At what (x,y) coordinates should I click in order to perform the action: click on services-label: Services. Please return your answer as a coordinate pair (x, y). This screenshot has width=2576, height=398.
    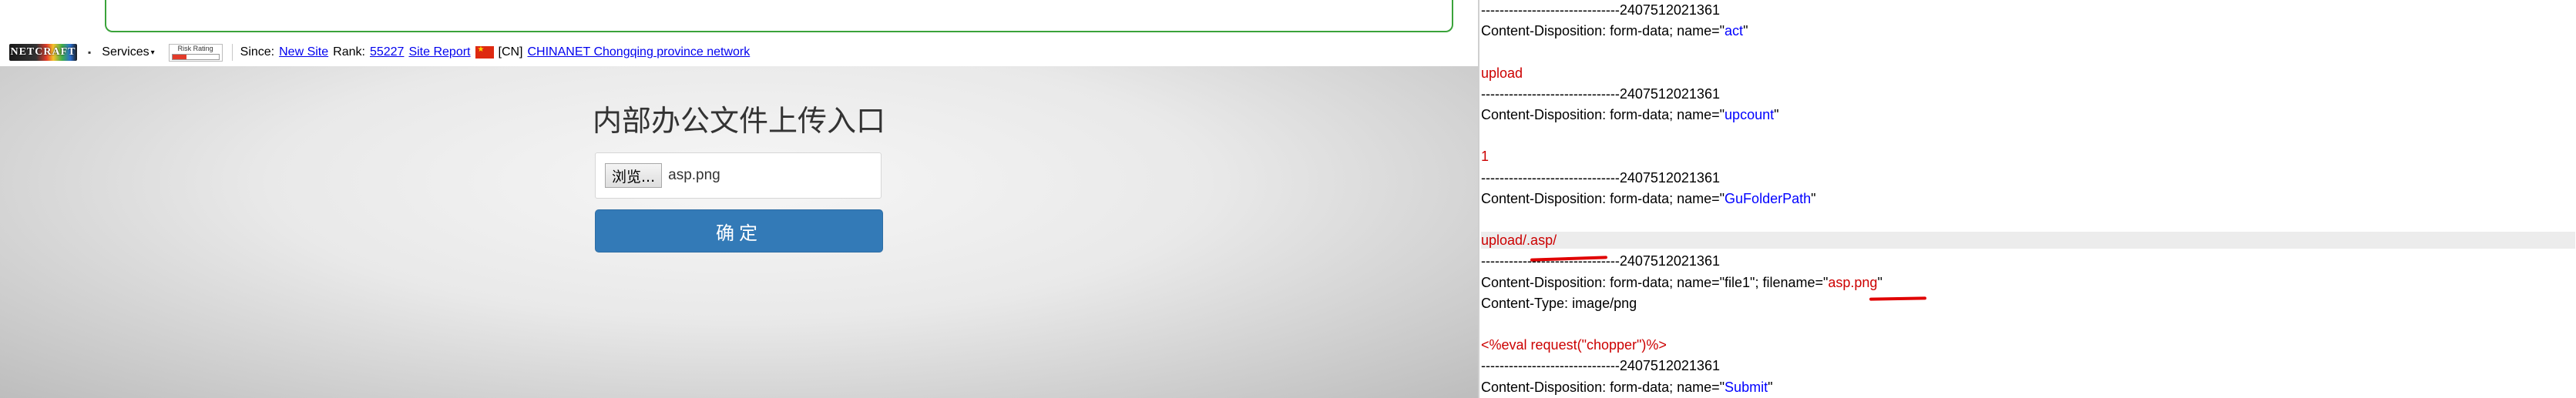
    Looking at the image, I should click on (125, 52).